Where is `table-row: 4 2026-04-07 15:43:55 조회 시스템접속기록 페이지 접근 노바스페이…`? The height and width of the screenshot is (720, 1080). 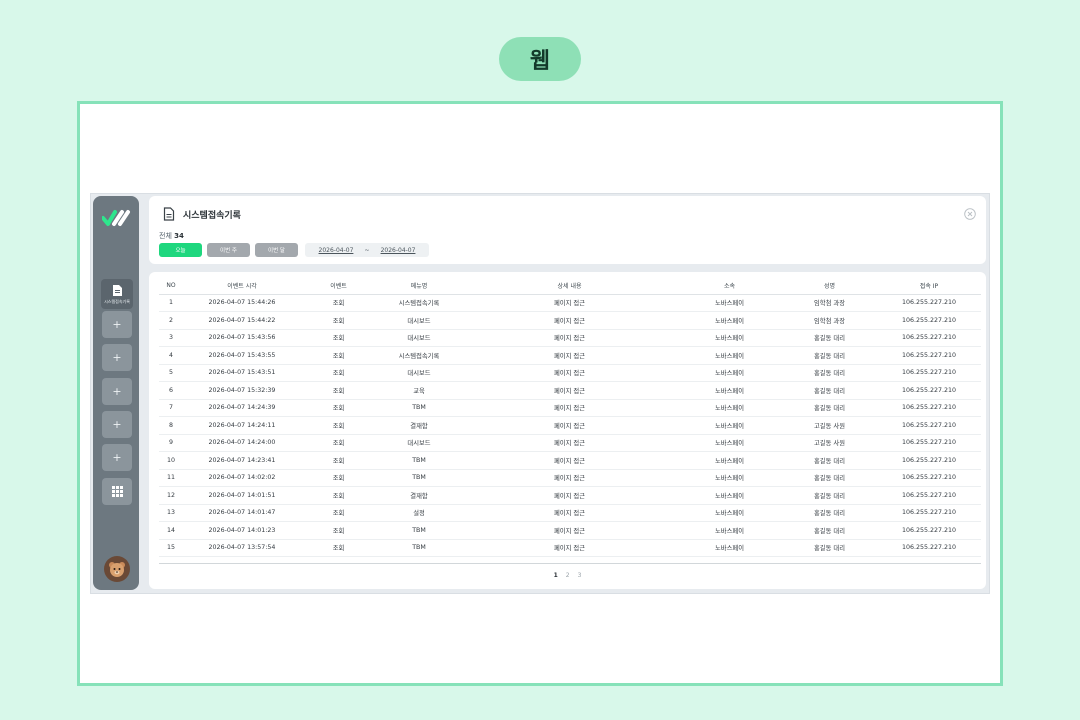 table-row: 4 2026-04-07 15:43:55 조회 시스템접속기록 페이지 접근 노바스페이… is located at coordinates (570, 355).